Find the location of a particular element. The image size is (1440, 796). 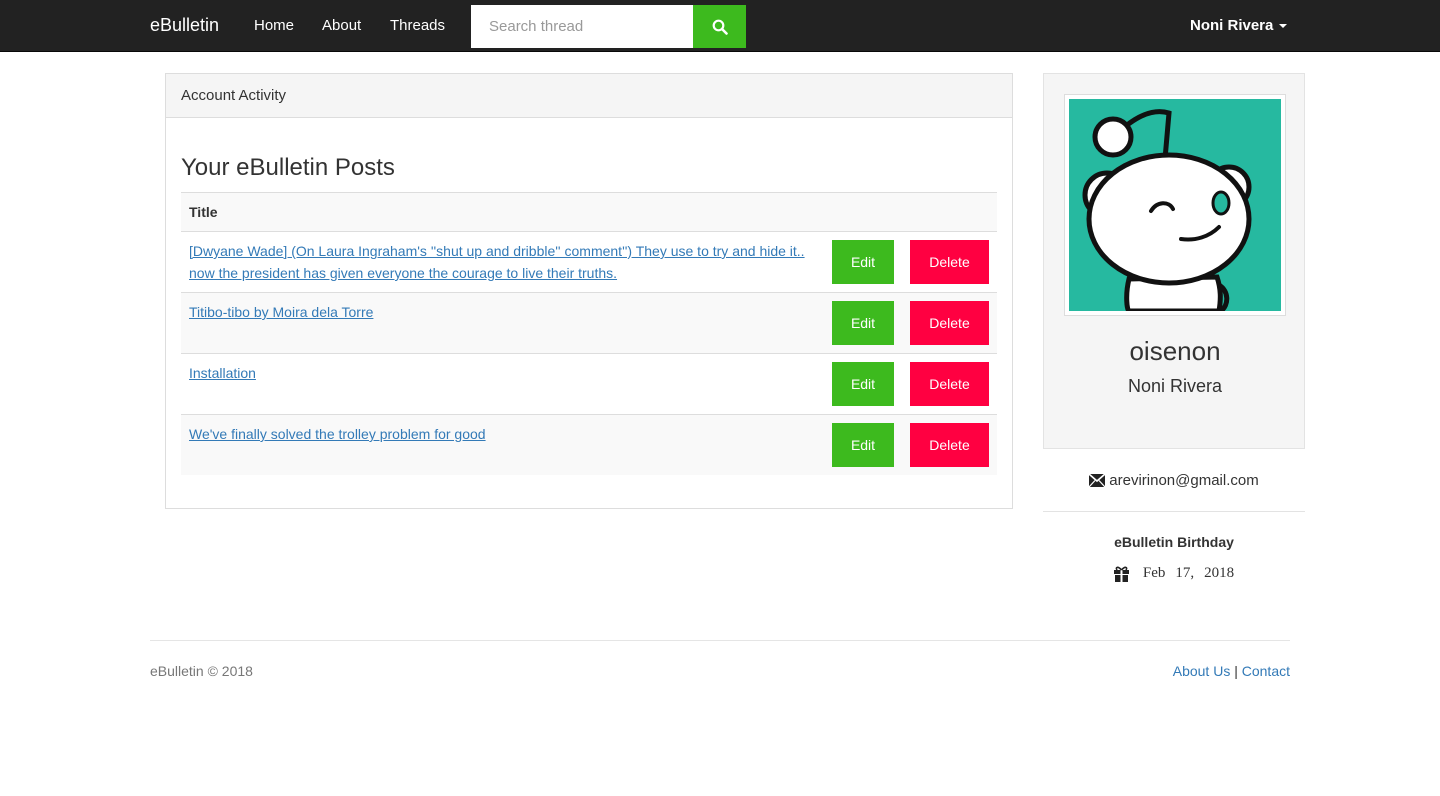

profile-card: oisenon Noni Rivera is located at coordinates (1174, 261).